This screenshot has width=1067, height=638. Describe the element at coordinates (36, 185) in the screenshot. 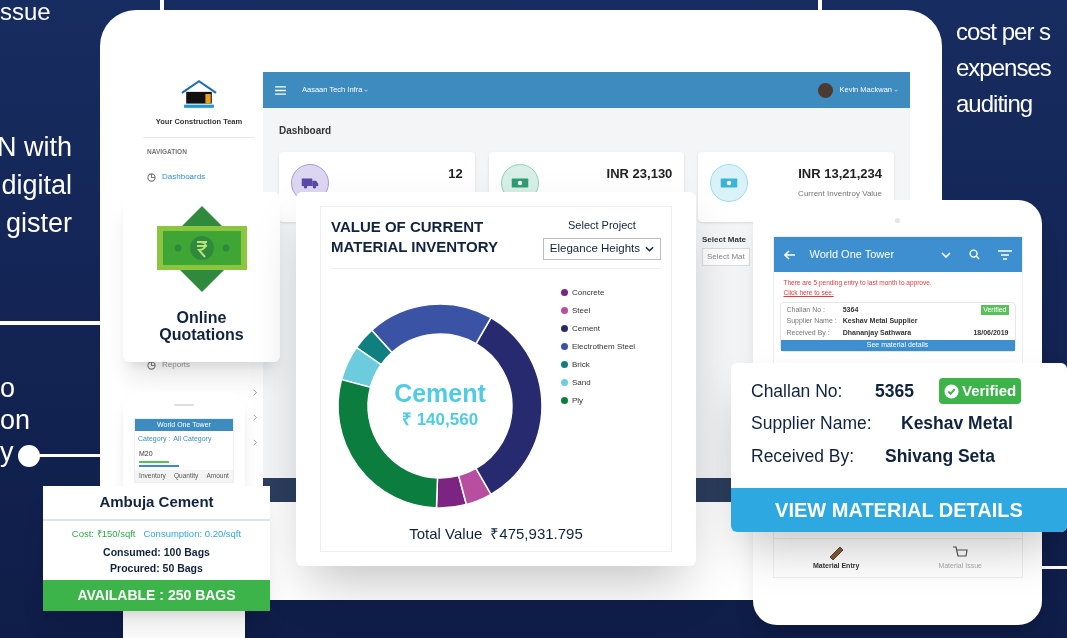

I see `background-text: digital` at that location.